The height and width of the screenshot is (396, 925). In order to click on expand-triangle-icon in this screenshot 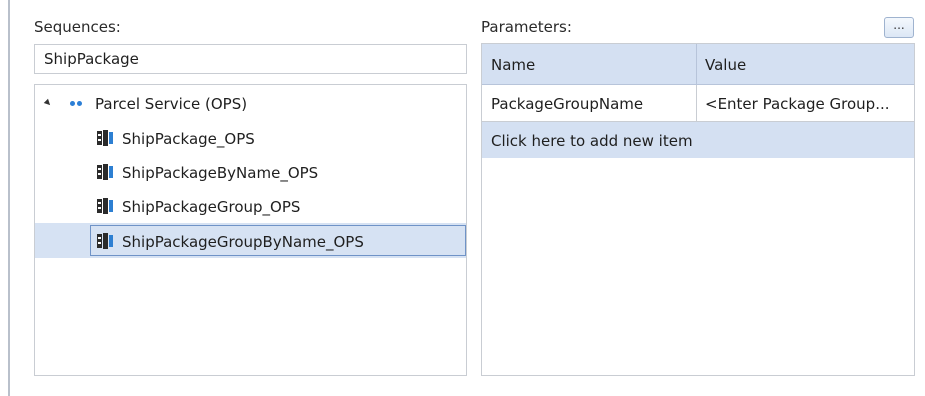, I will do `click(48, 103)`.